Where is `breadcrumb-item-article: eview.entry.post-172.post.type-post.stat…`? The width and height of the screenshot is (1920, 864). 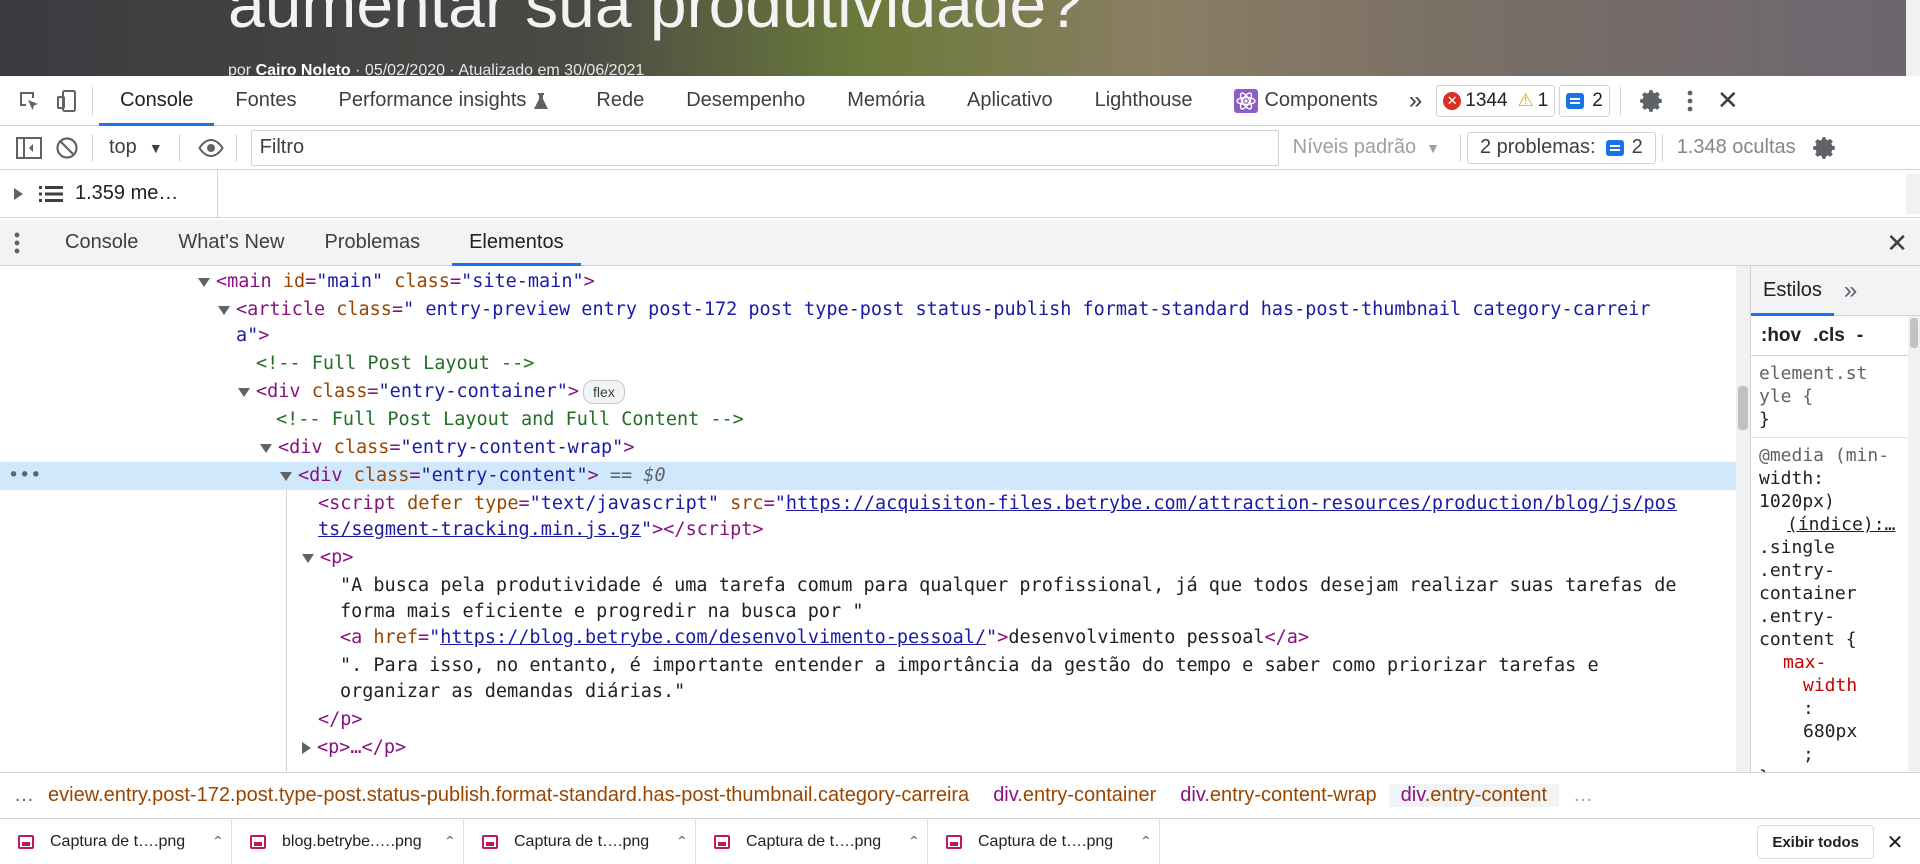
breadcrumb-item-article: eview.entry.post-172.post.type-post.stat… is located at coordinates (514, 795).